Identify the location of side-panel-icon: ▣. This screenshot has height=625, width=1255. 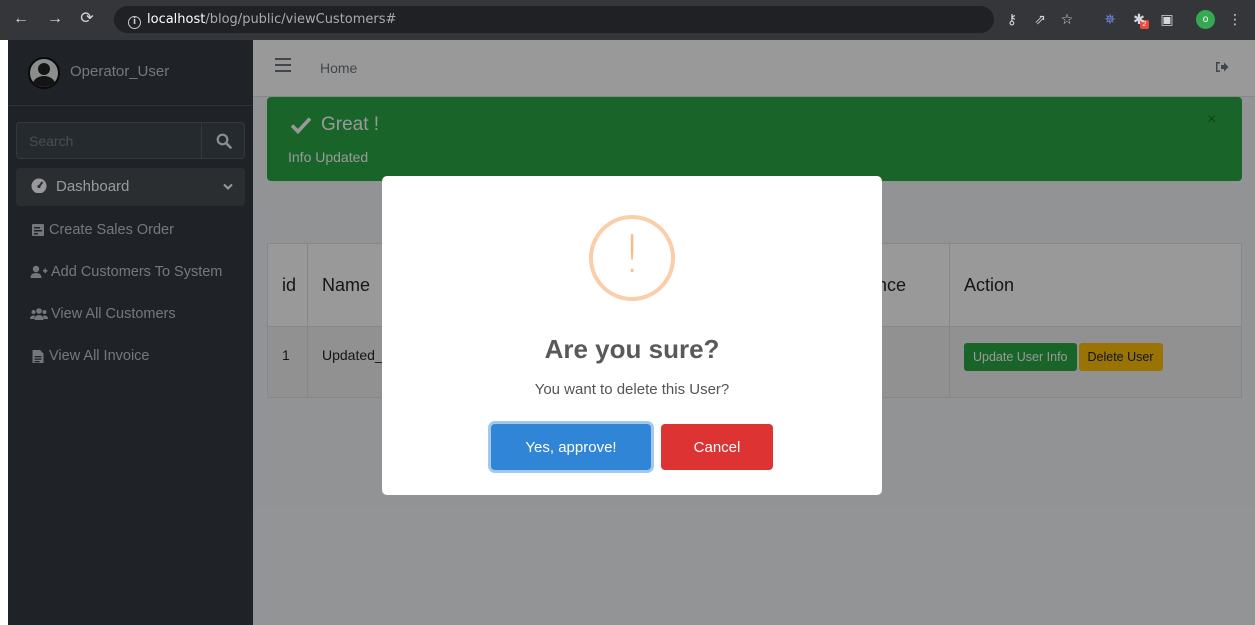
(1167, 19).